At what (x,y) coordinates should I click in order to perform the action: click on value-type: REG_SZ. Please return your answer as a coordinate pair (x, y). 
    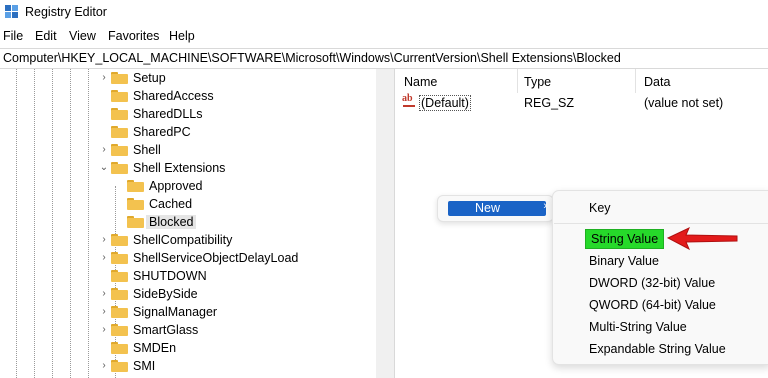
    Looking at the image, I should click on (549, 103).